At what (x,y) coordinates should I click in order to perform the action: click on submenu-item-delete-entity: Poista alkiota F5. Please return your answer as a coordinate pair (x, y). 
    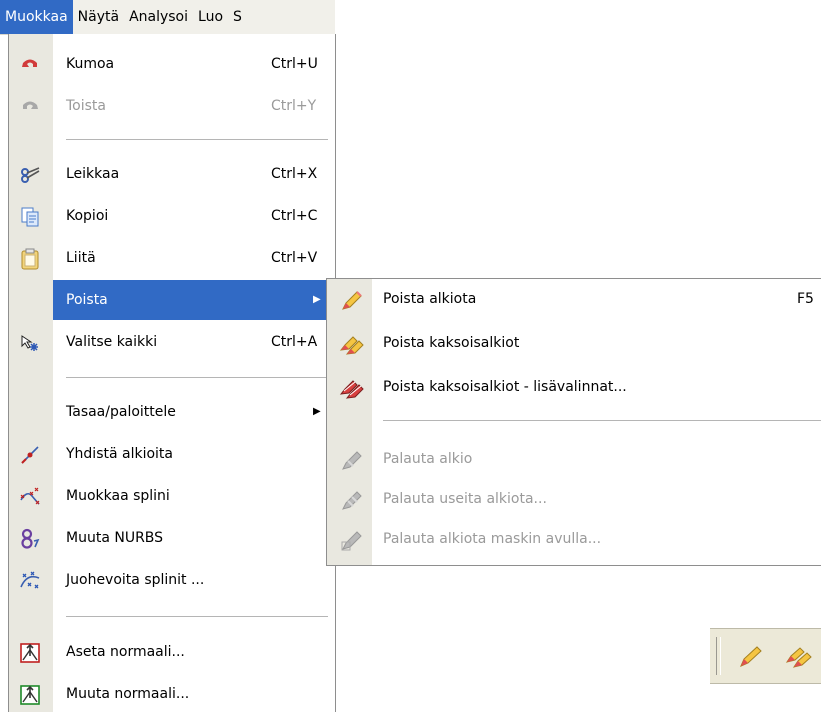
    Looking at the image, I should click on (574, 299).